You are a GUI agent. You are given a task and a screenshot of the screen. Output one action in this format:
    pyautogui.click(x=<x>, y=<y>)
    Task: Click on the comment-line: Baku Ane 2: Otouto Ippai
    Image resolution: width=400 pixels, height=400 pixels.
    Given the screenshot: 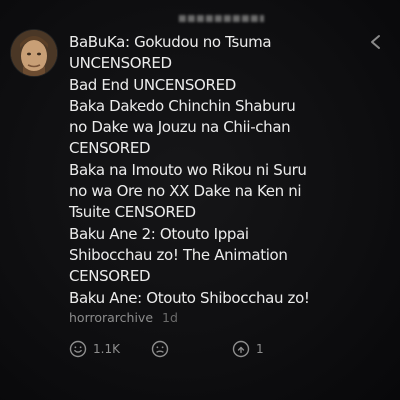 What is the action you would take?
    pyautogui.click(x=159, y=233)
    